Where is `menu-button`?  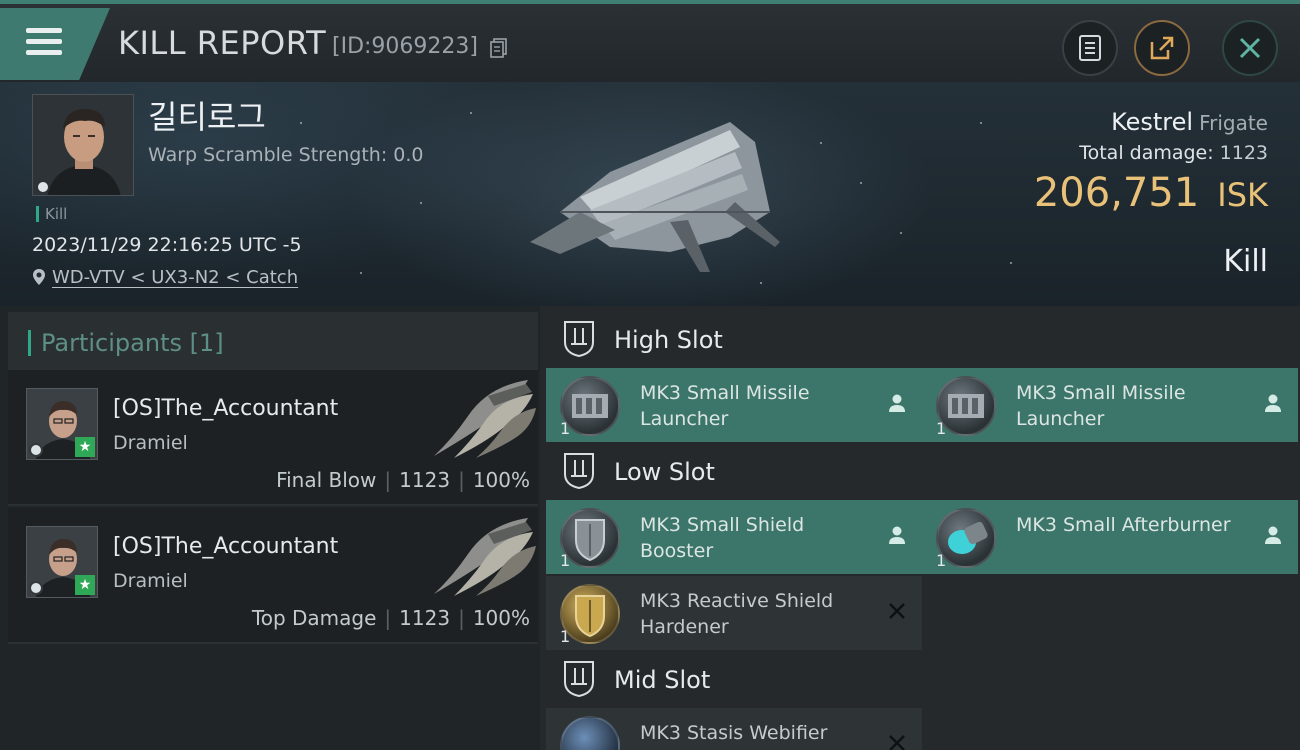 menu-button is located at coordinates (55, 44).